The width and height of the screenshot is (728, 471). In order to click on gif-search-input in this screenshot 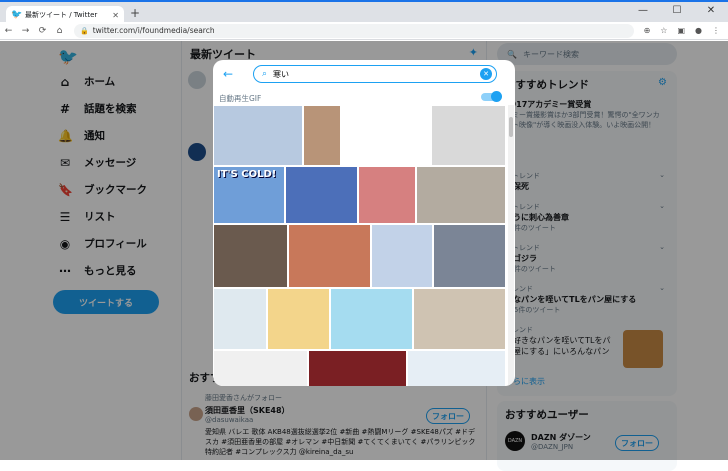, I will do `click(376, 74)`.